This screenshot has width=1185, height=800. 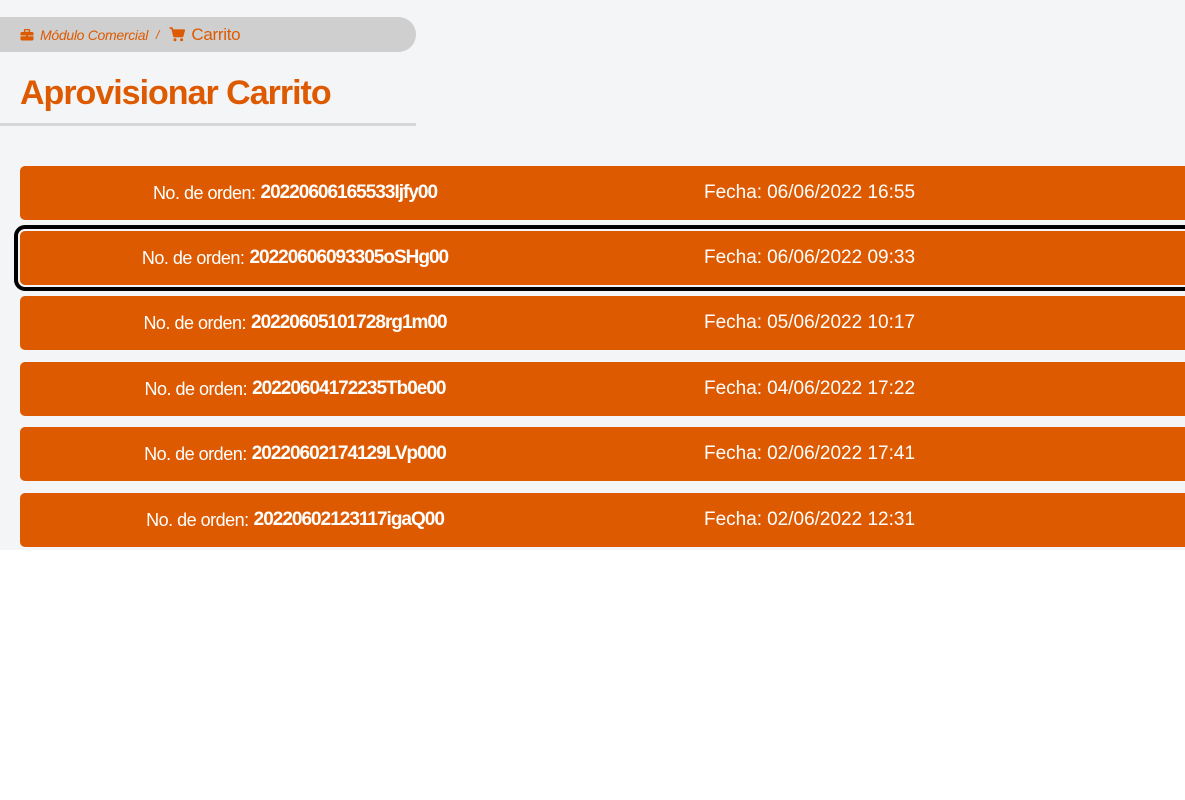 I want to click on order-date-value: 06/06/2022 09:33, so click(x=841, y=257).